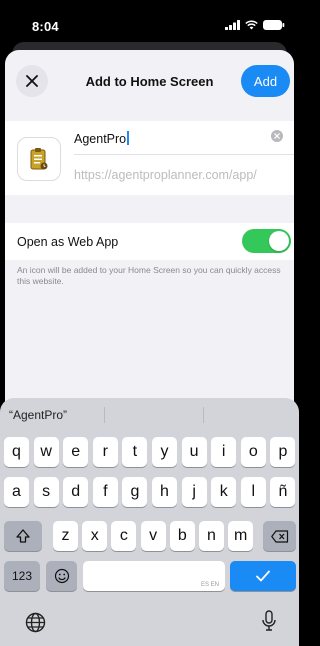 The height and width of the screenshot is (646, 320). Describe the element at coordinates (149, 22) in the screenshot. I see `status-bar: 8:04` at that location.